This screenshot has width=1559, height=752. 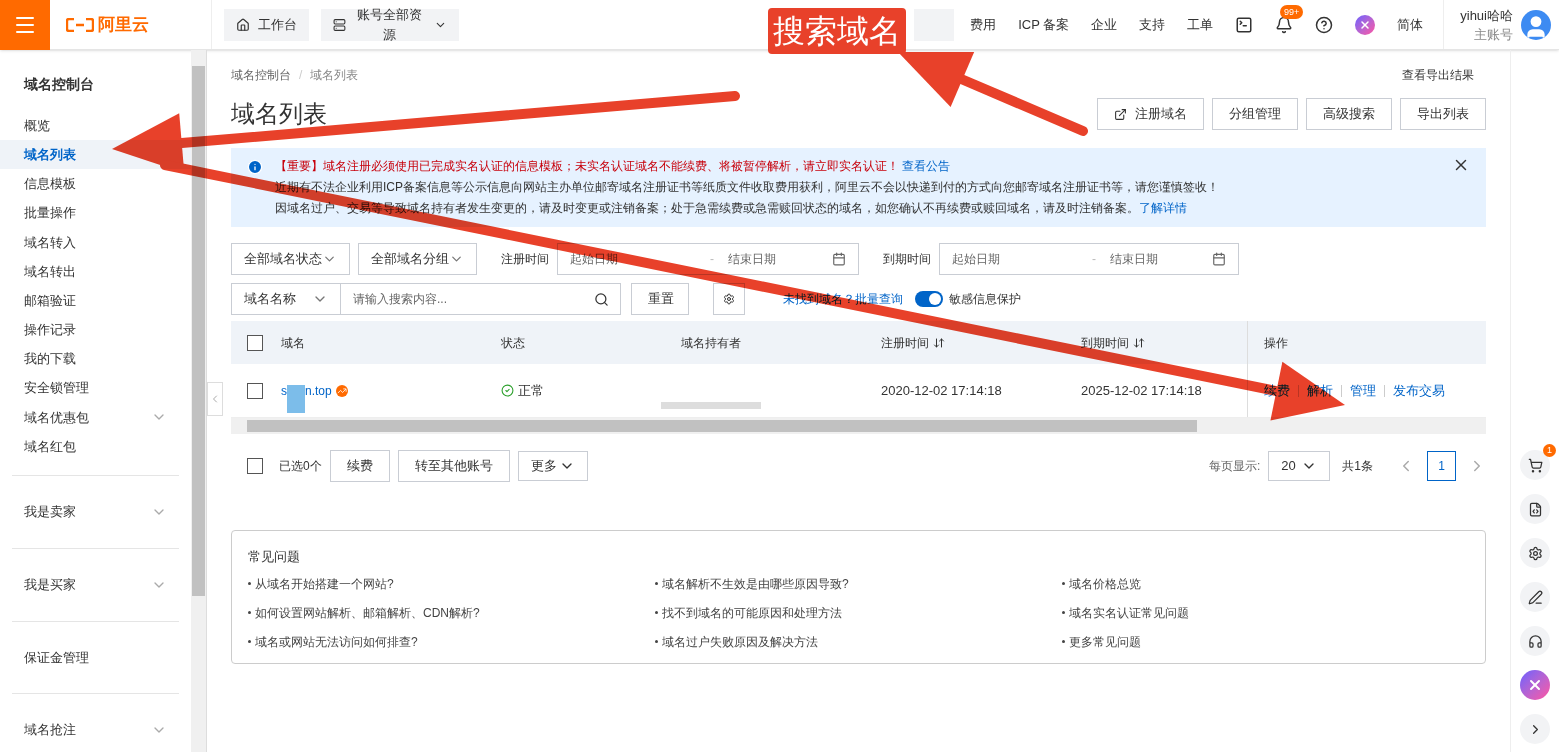 What do you see at coordinates (306, 390) in the screenshot?
I see `domain-link: s n.top` at bounding box center [306, 390].